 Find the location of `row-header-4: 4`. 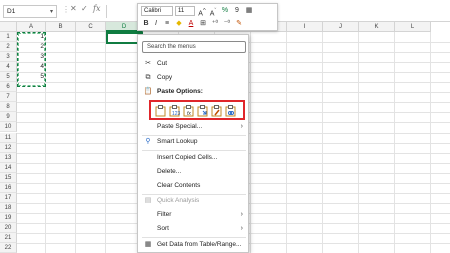

row-header-4: 4 is located at coordinates (8, 67).